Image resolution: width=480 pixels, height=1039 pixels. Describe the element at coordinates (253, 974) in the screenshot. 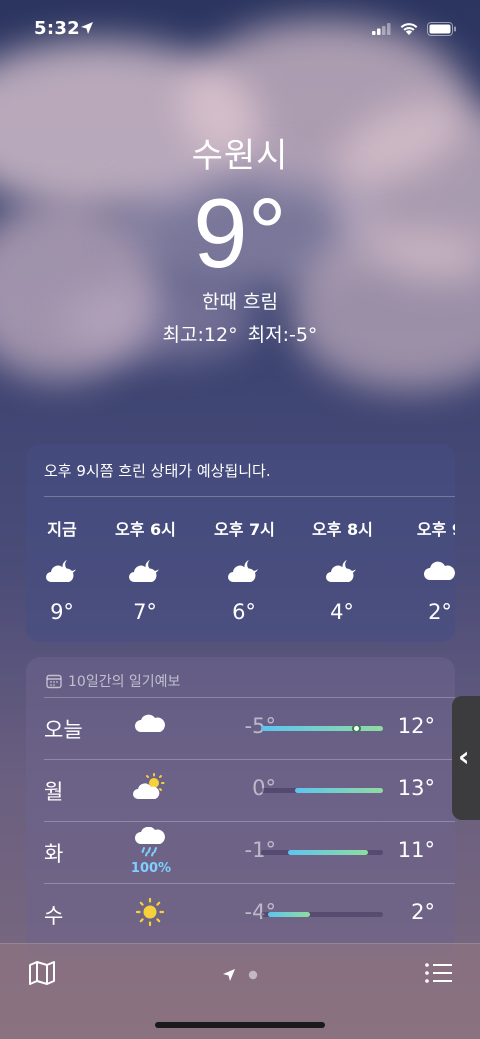

I see `page-dot-icon` at that location.